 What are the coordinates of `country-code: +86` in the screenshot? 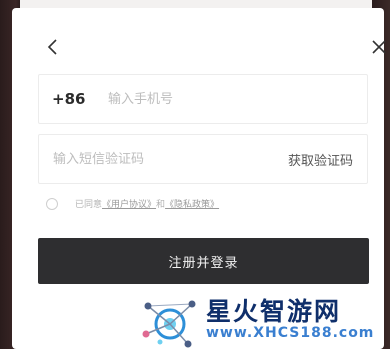 It's located at (80, 99).